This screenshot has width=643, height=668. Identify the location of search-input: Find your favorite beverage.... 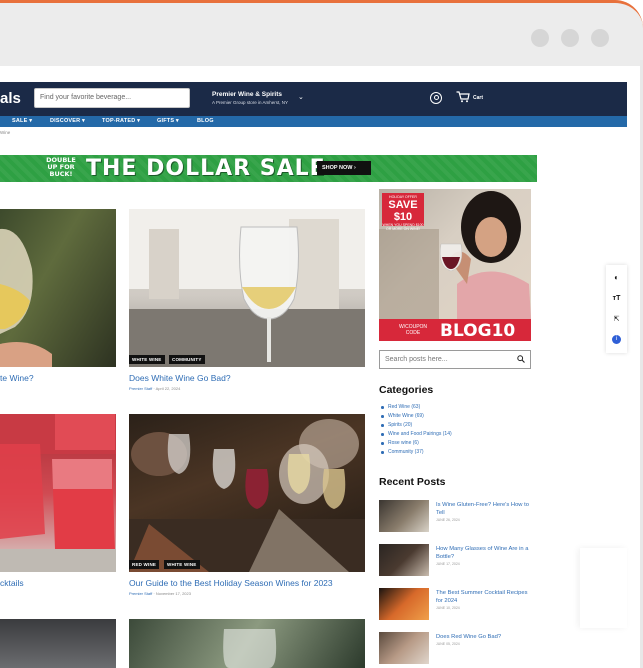
(112, 98).